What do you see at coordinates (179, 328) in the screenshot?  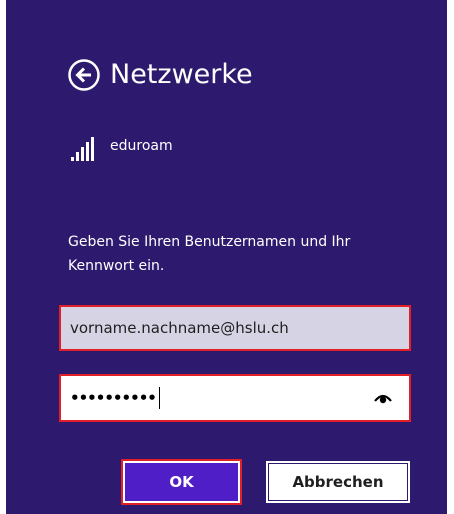 I see `username-value: vorname.nachname@hslu.ch` at bounding box center [179, 328].